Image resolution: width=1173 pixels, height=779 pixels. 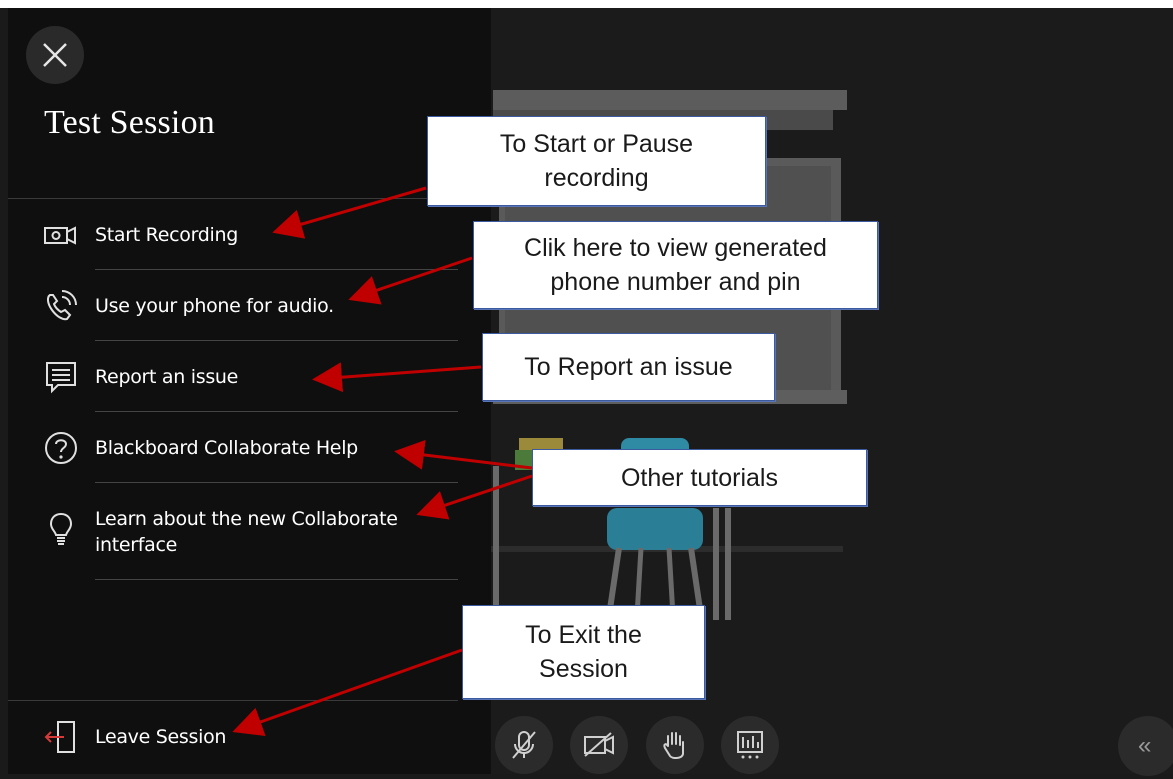 I want to click on callout-exit-line2: Session, so click(x=583, y=669).